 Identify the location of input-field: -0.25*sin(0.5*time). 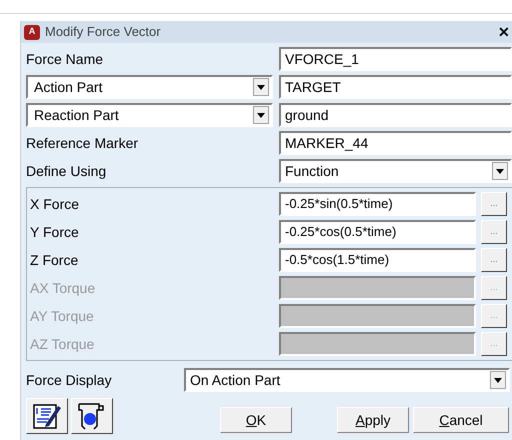
(377, 204).